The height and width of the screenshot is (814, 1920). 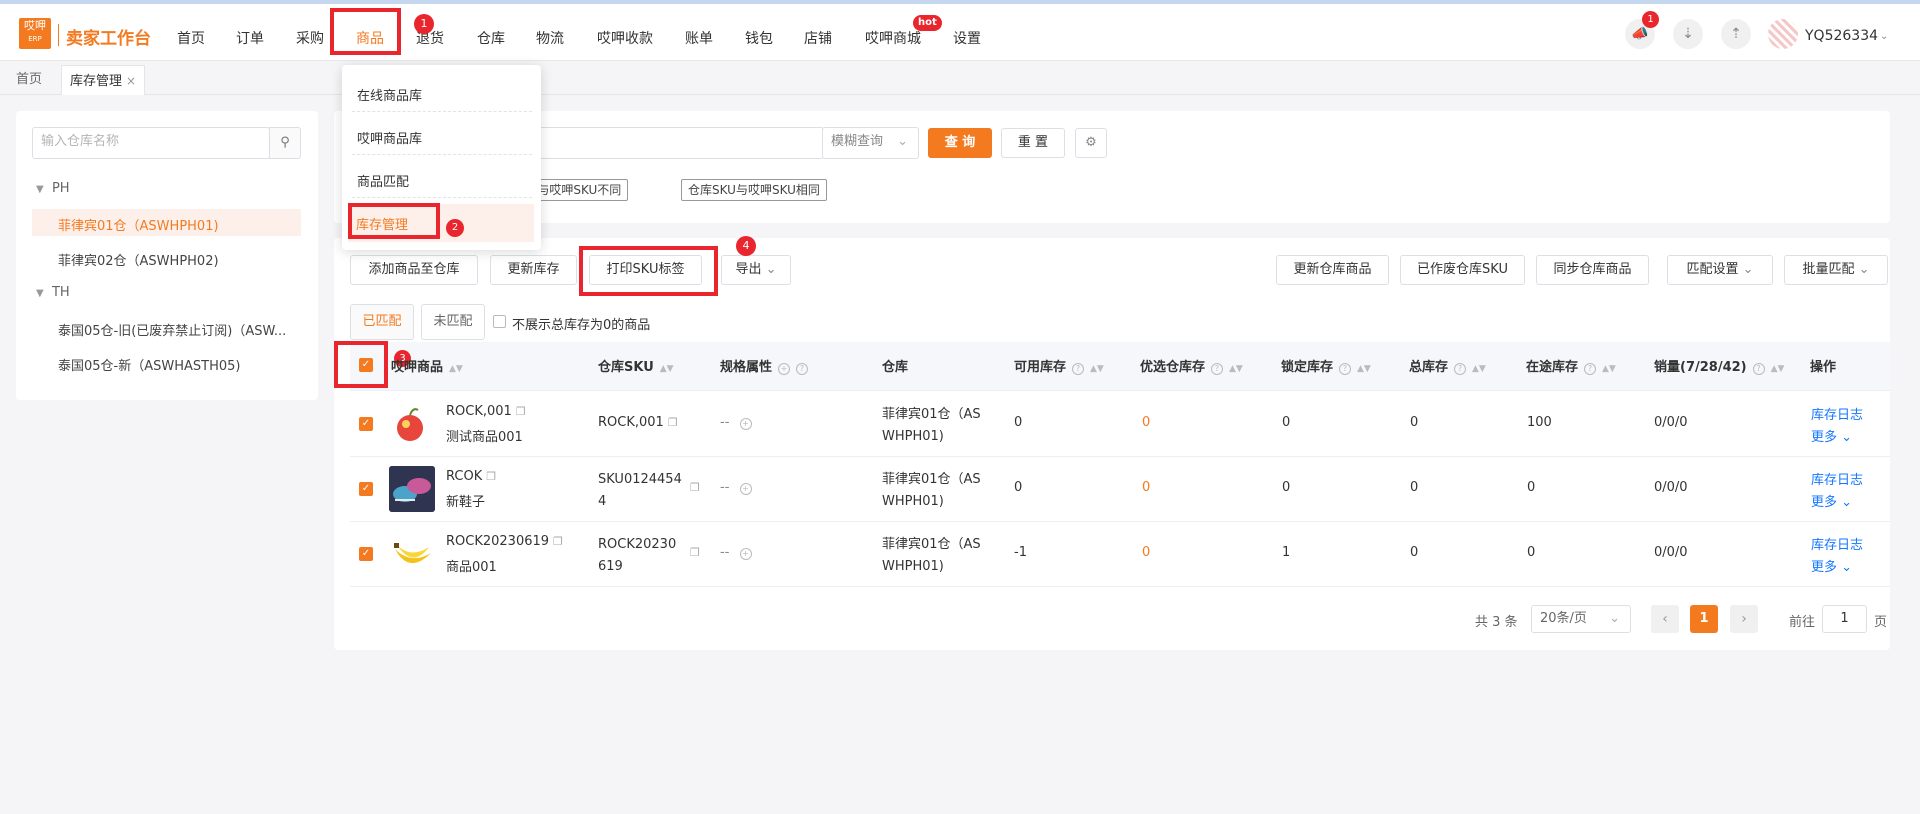 I want to click on tab-matched: 已匹配, so click(x=382, y=322).